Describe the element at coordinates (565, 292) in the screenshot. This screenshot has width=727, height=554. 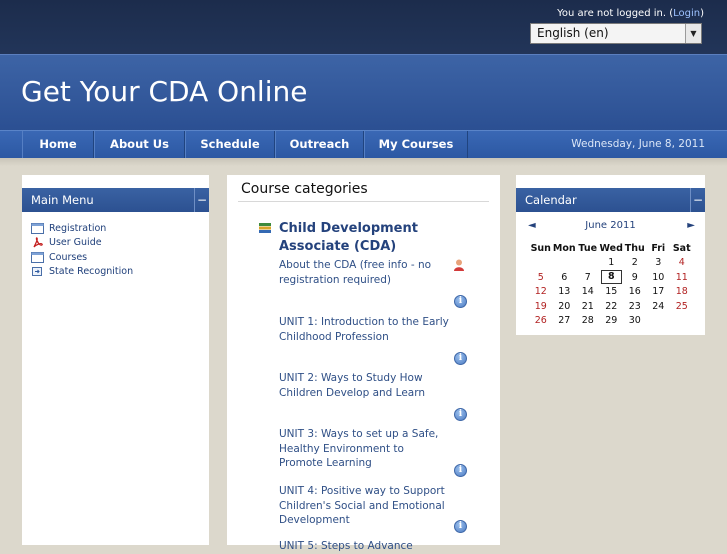
I see `calendar-day: 13` at that location.